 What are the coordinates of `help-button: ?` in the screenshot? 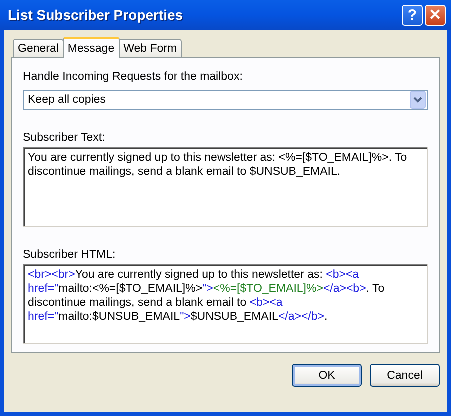 It's located at (412, 15).